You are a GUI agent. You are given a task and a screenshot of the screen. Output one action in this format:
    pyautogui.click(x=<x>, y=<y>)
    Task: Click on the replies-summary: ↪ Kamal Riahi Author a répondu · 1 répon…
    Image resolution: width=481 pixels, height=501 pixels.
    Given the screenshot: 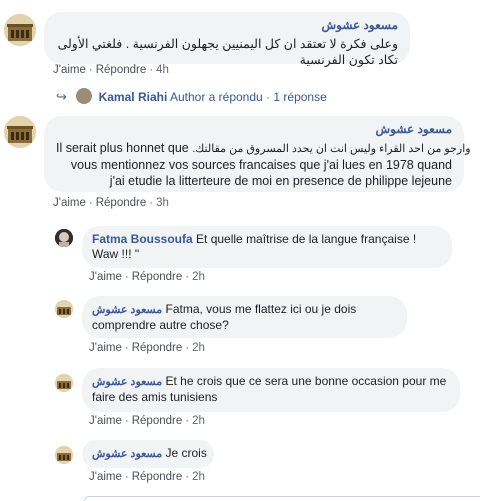 What is the action you would take?
    pyautogui.click(x=191, y=96)
    